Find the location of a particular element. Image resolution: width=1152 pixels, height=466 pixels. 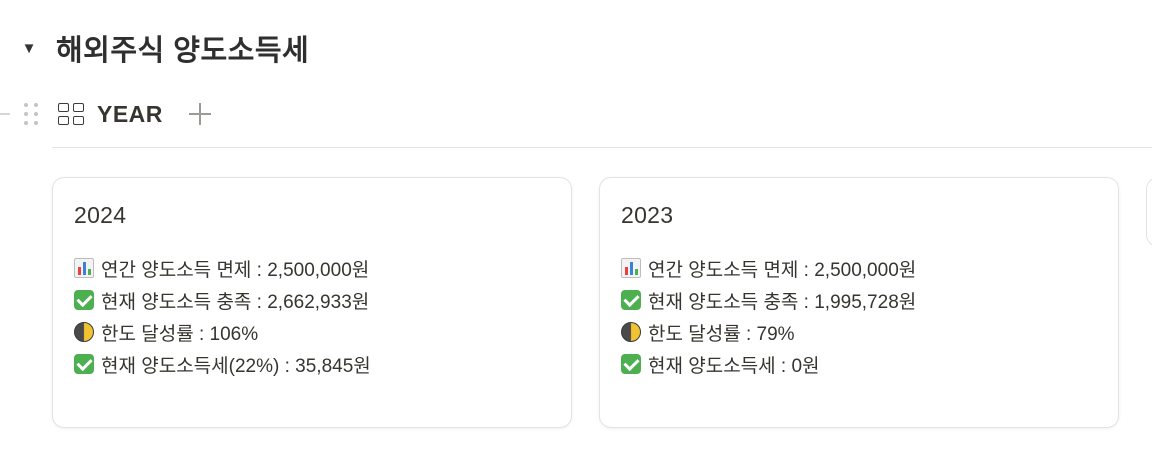

card-title: 2023 is located at coordinates (647, 215).